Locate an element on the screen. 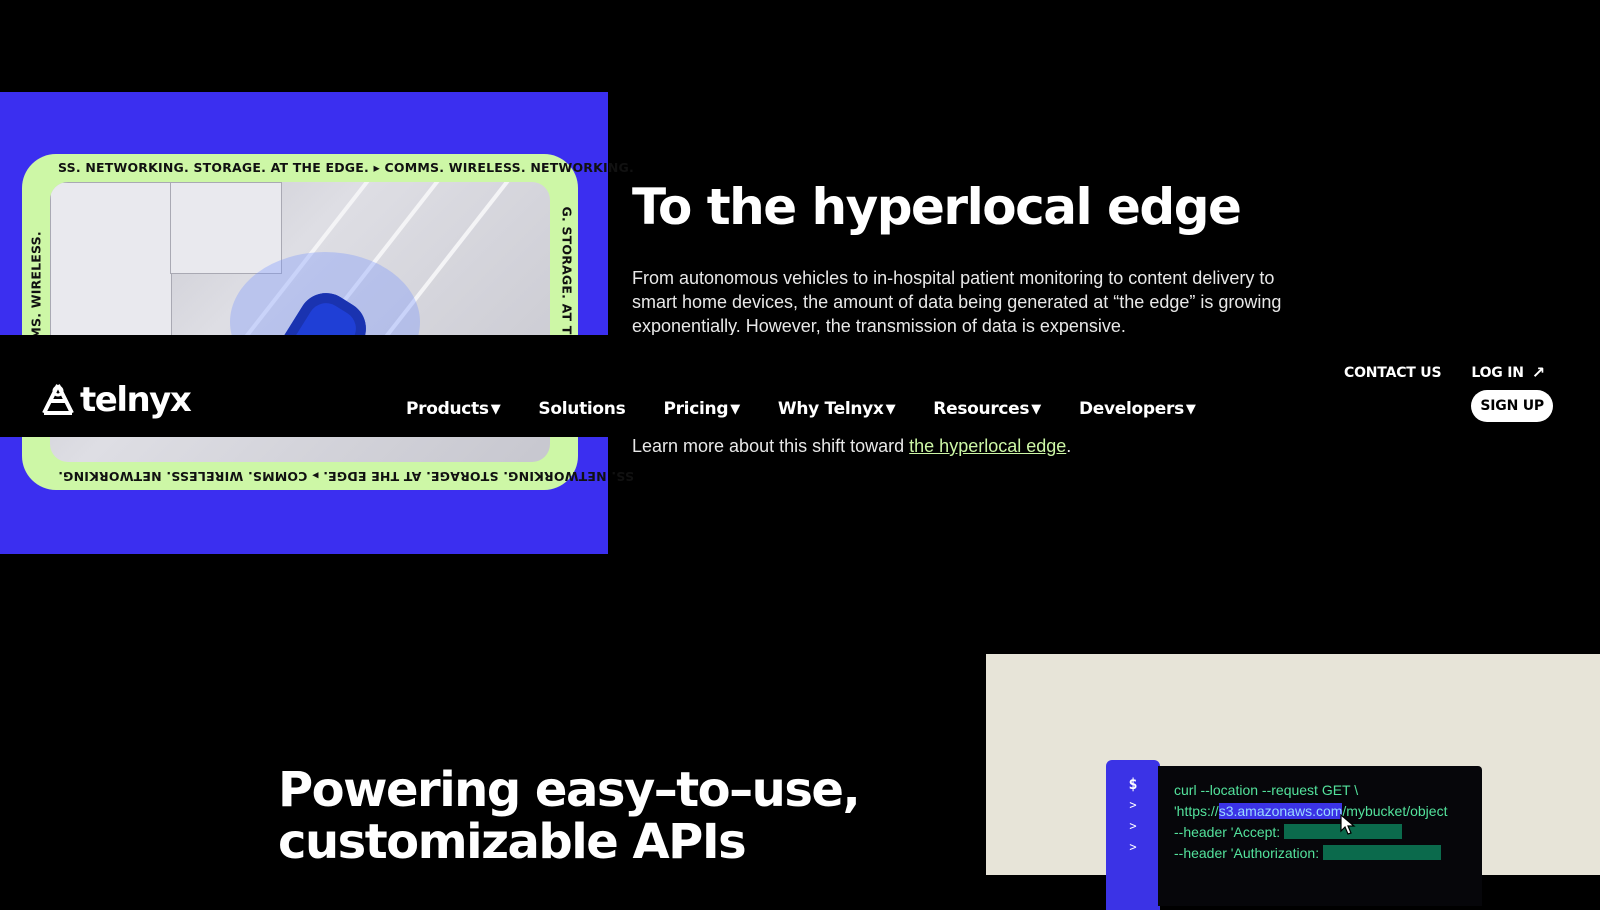  code-accept-header: --header 'Accept: is located at coordinates (1227, 832).